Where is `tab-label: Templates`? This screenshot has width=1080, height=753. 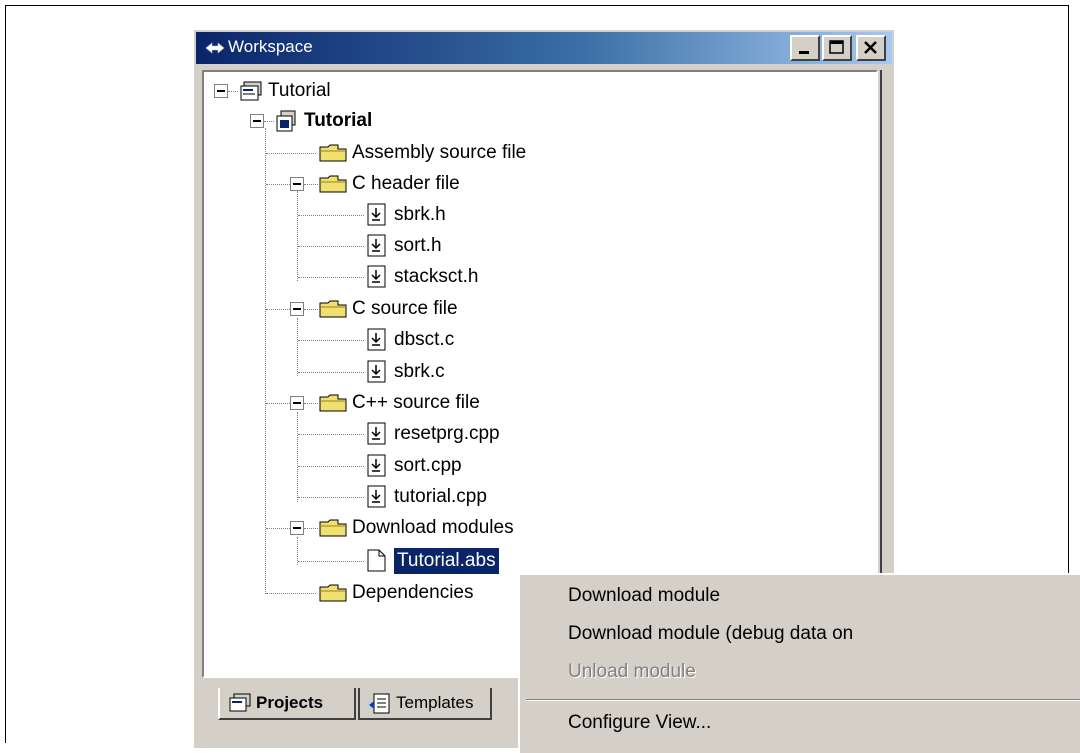 tab-label: Templates is located at coordinates (435, 702).